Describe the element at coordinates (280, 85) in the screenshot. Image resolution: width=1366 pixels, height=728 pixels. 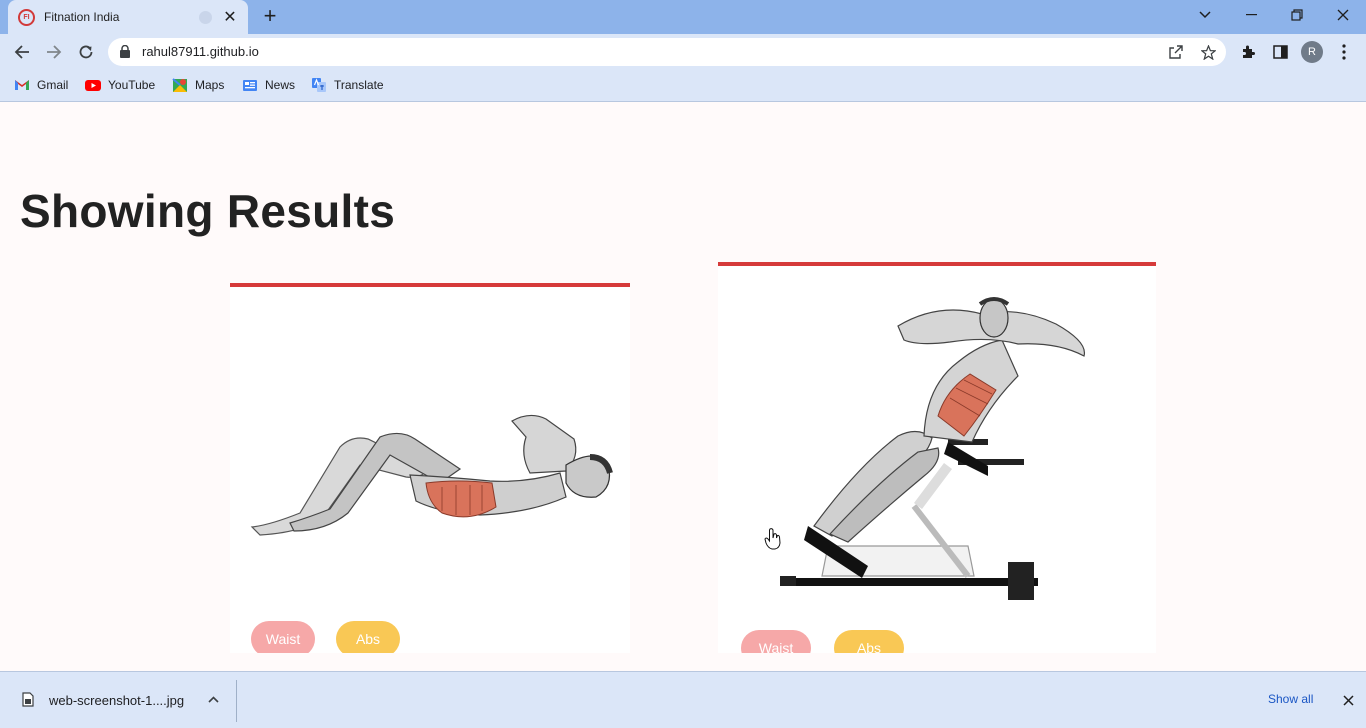
I see `bookmark-label: News` at that location.